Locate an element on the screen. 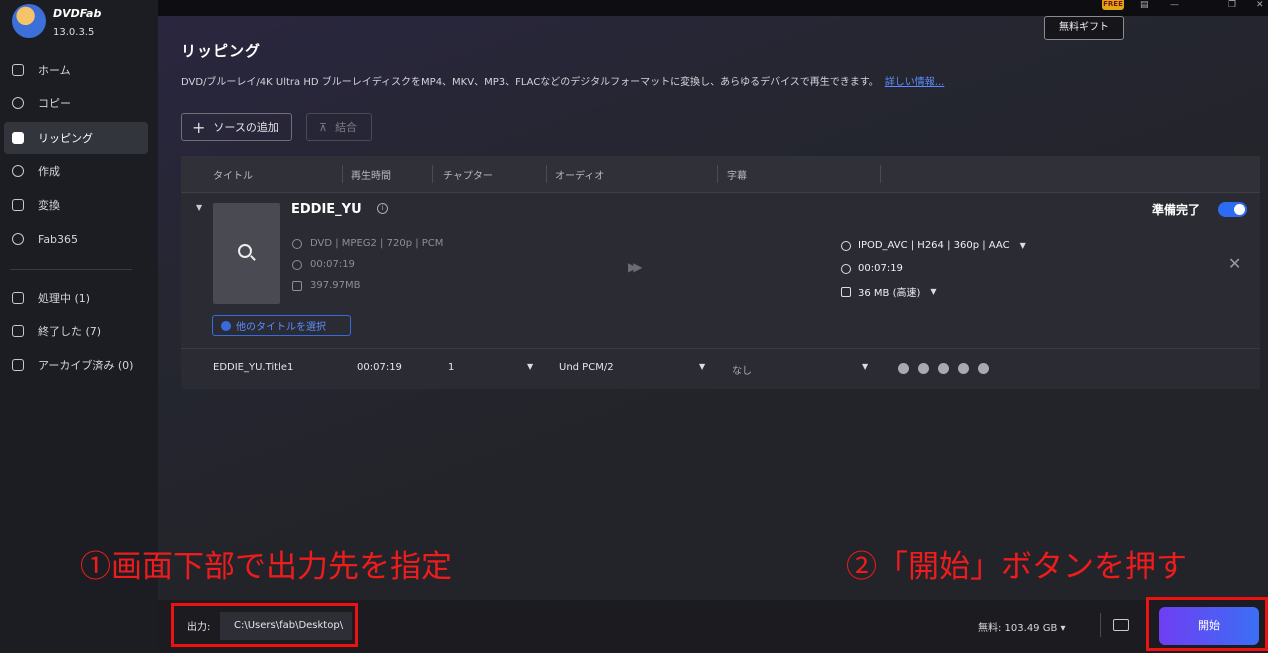 The height and width of the screenshot is (653, 1268). minimize-icon: — is located at coordinates (1174, 5).